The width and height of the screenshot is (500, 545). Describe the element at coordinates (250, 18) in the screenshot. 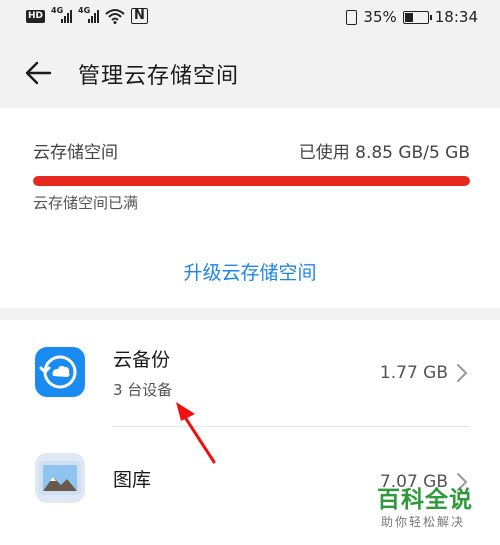

I see `status-bar: HD 4G 4G N 35% 18:34` at that location.